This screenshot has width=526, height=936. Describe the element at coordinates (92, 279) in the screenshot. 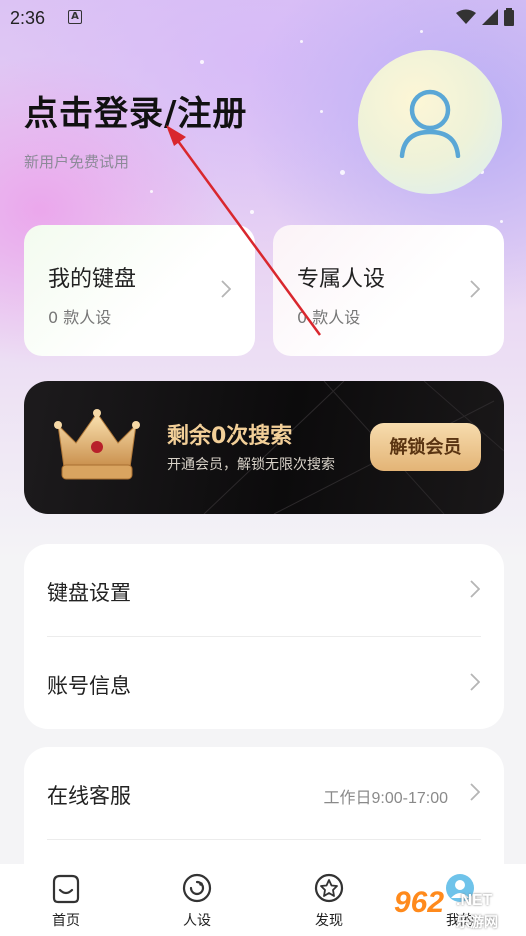

I see `card-title: 我的键盘` at that location.